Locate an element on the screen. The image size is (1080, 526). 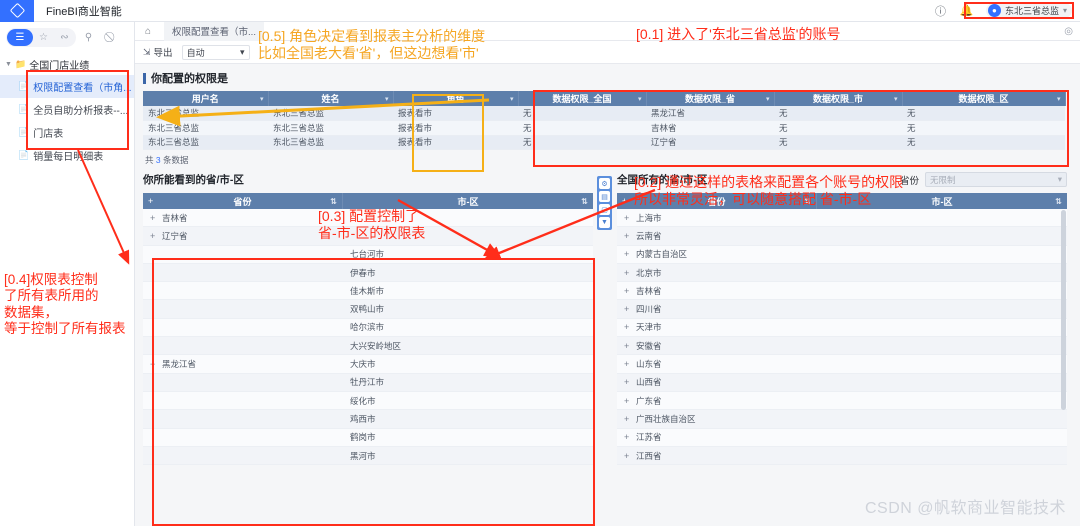
collapse-icon: ▼ is located at coordinates (604, 222).